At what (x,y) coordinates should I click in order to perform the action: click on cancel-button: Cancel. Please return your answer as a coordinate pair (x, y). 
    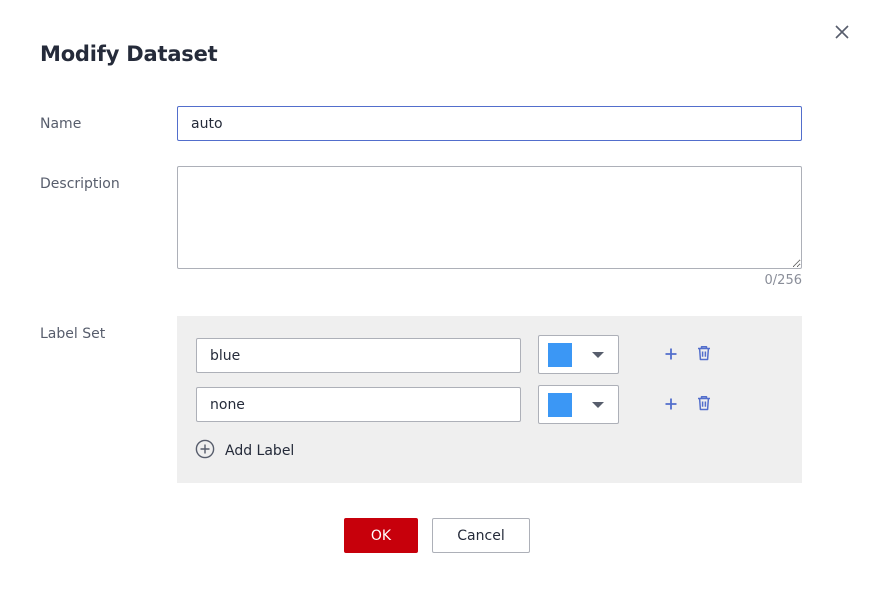
    Looking at the image, I should click on (481, 535).